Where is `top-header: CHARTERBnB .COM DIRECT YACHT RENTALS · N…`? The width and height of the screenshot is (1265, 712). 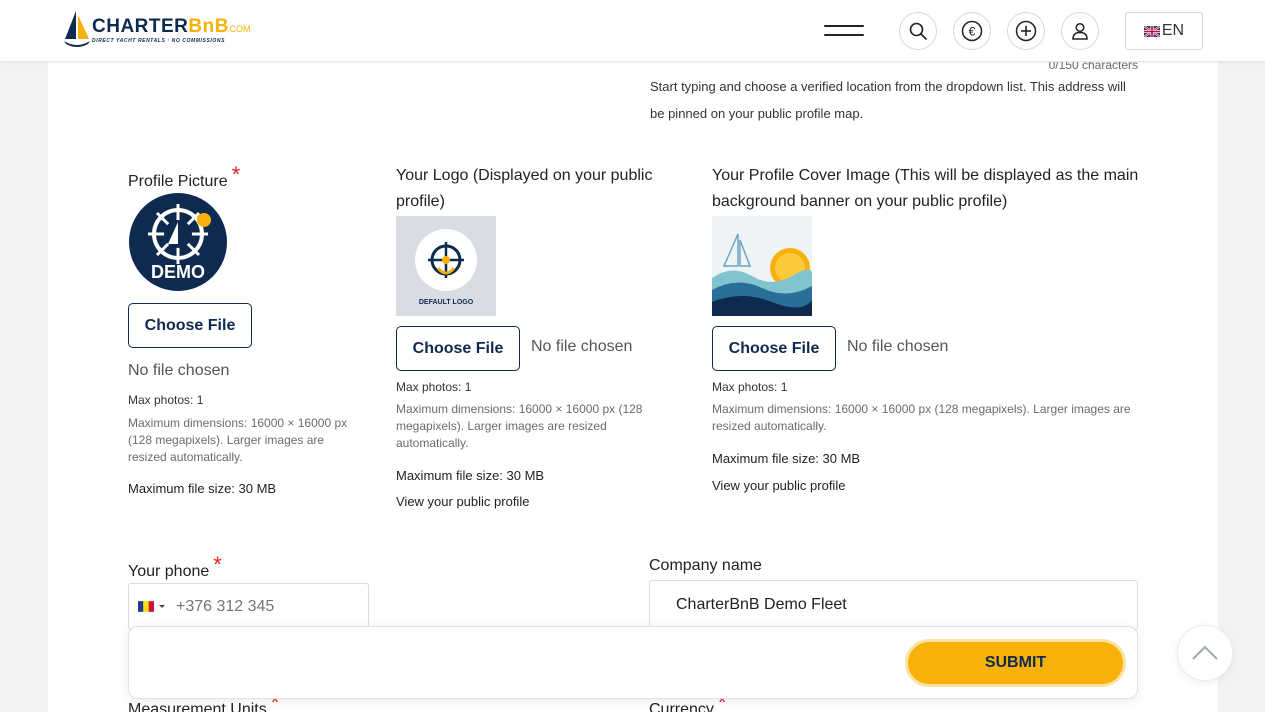 top-header: CHARTERBnB .COM DIRECT YACHT RENTALS · N… is located at coordinates (632, 31).